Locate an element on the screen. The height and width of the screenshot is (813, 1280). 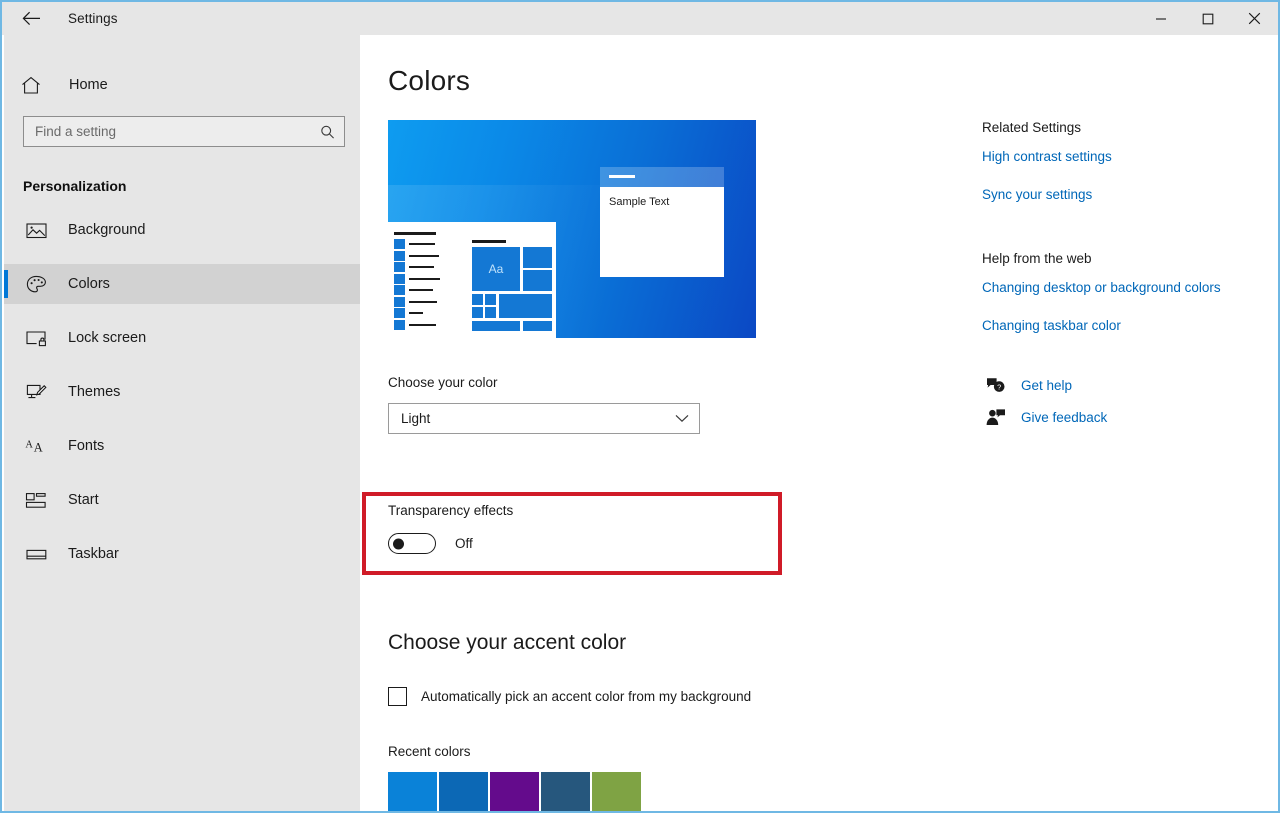
transparency-toggle-row: Off is located at coordinates (430, 543).